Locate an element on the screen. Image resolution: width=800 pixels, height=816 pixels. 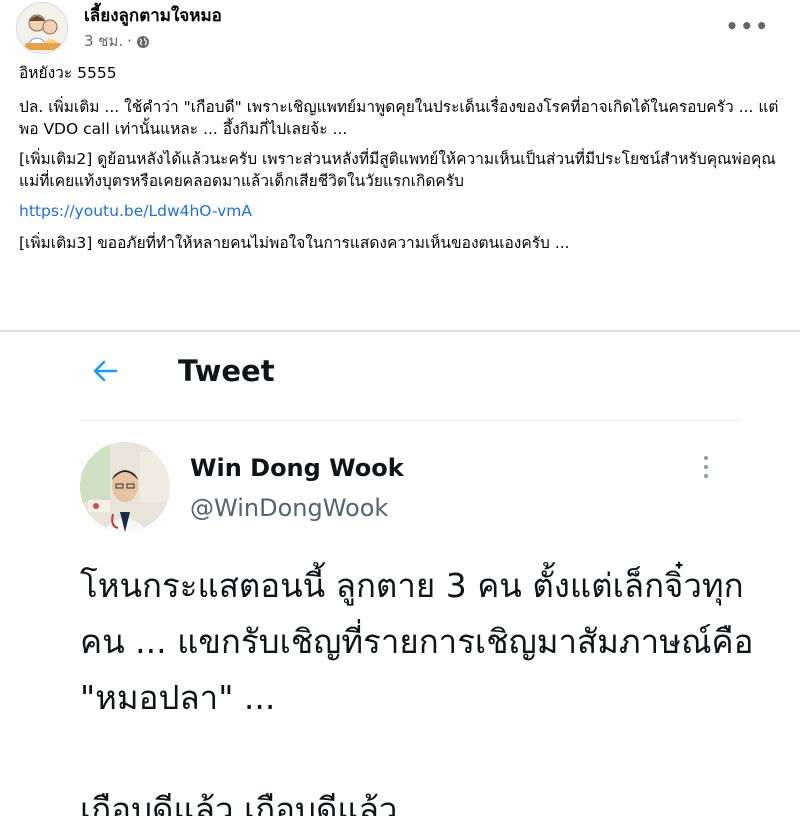
post-timestamp: 3 ชม. · is located at coordinates (153, 41).